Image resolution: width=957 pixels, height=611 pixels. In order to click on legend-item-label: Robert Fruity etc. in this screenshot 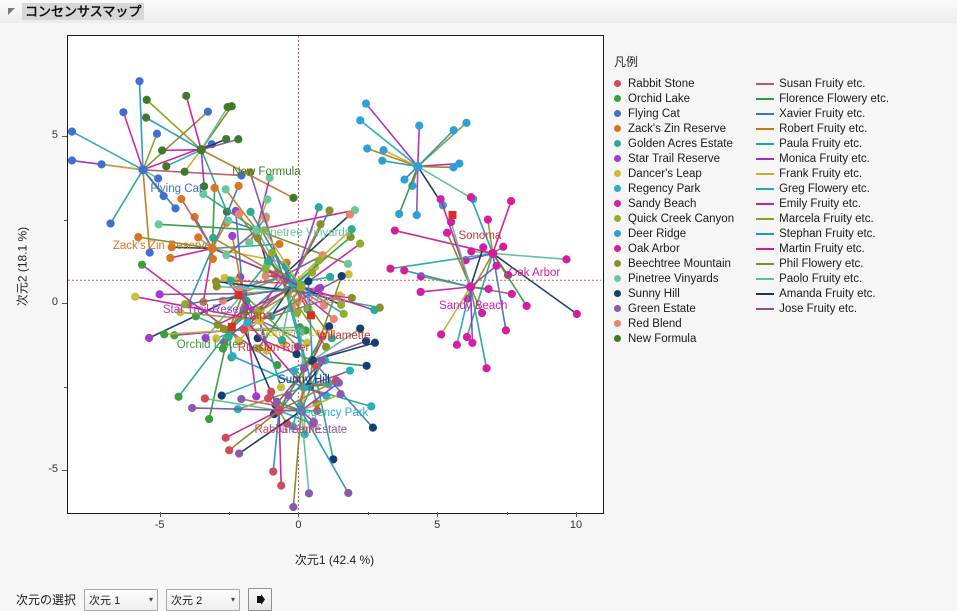, I will do `click(823, 129)`.